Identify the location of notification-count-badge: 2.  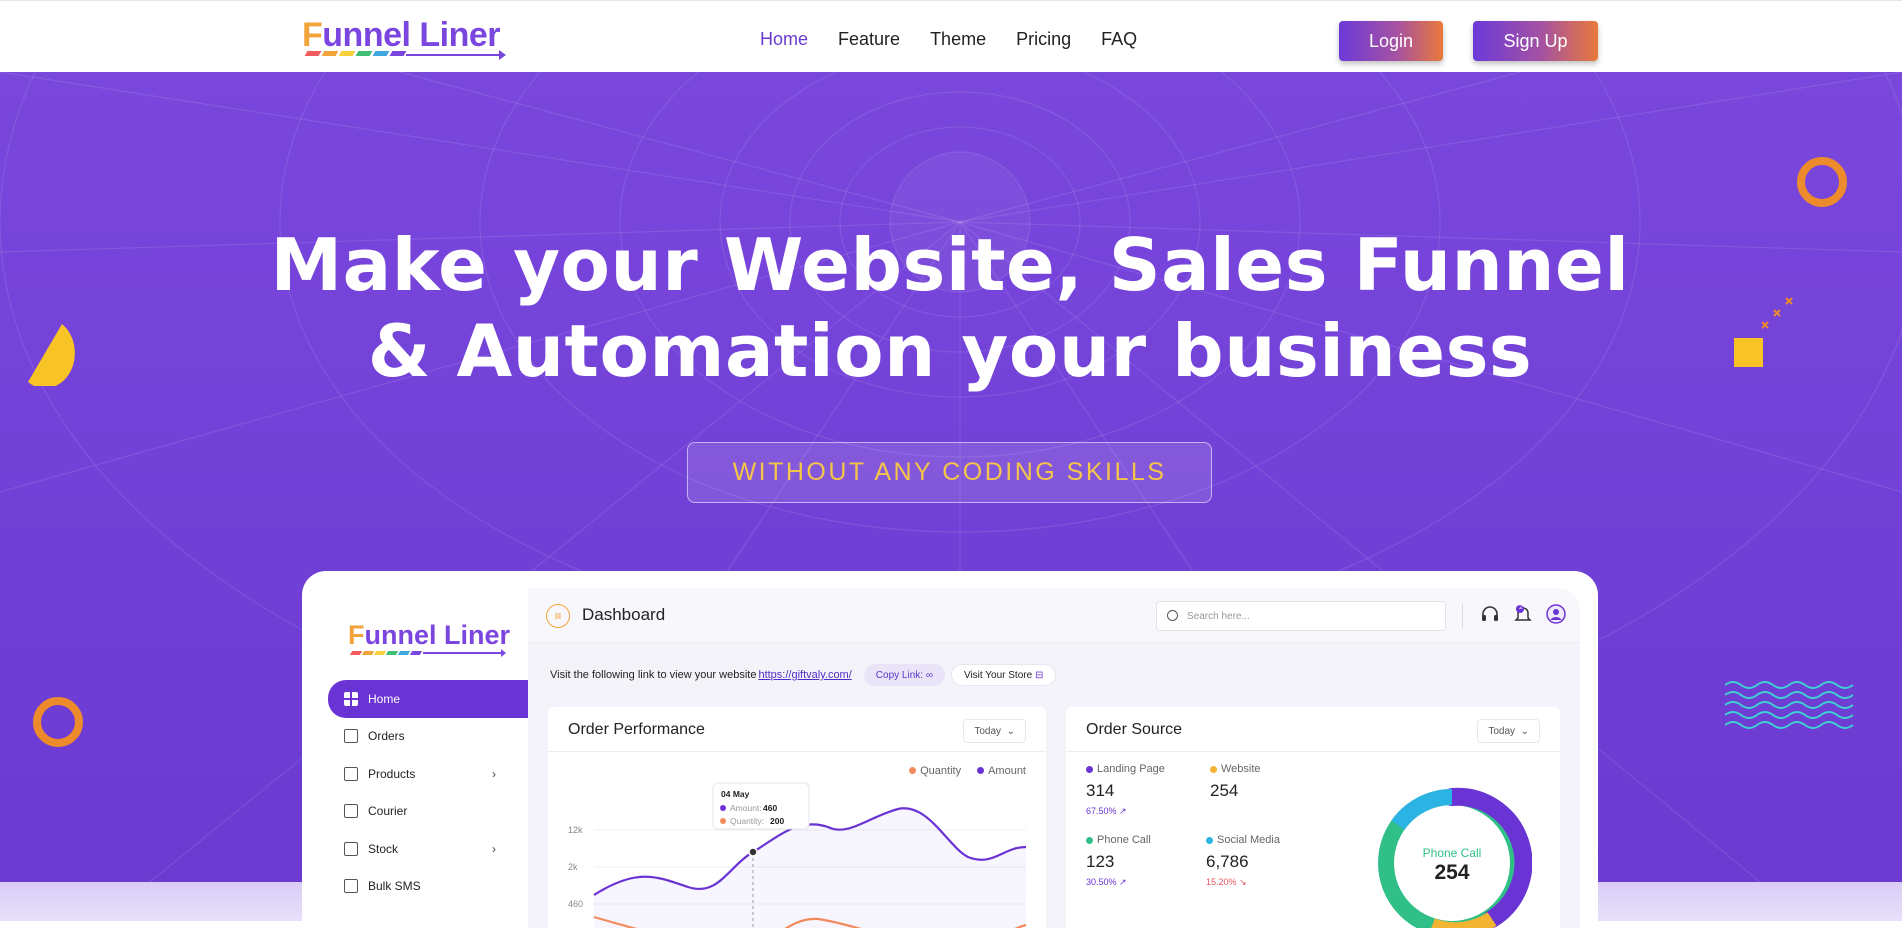
(1521, 607).